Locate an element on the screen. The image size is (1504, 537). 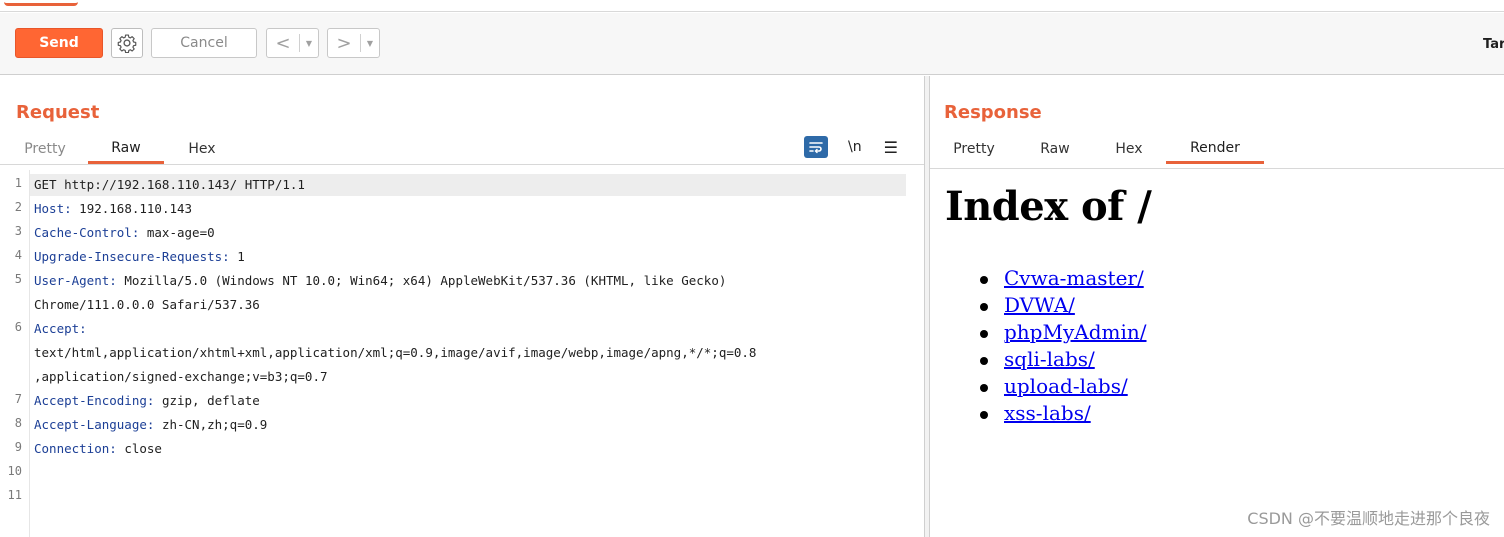
line-number: 6 is located at coordinates (18, 327).